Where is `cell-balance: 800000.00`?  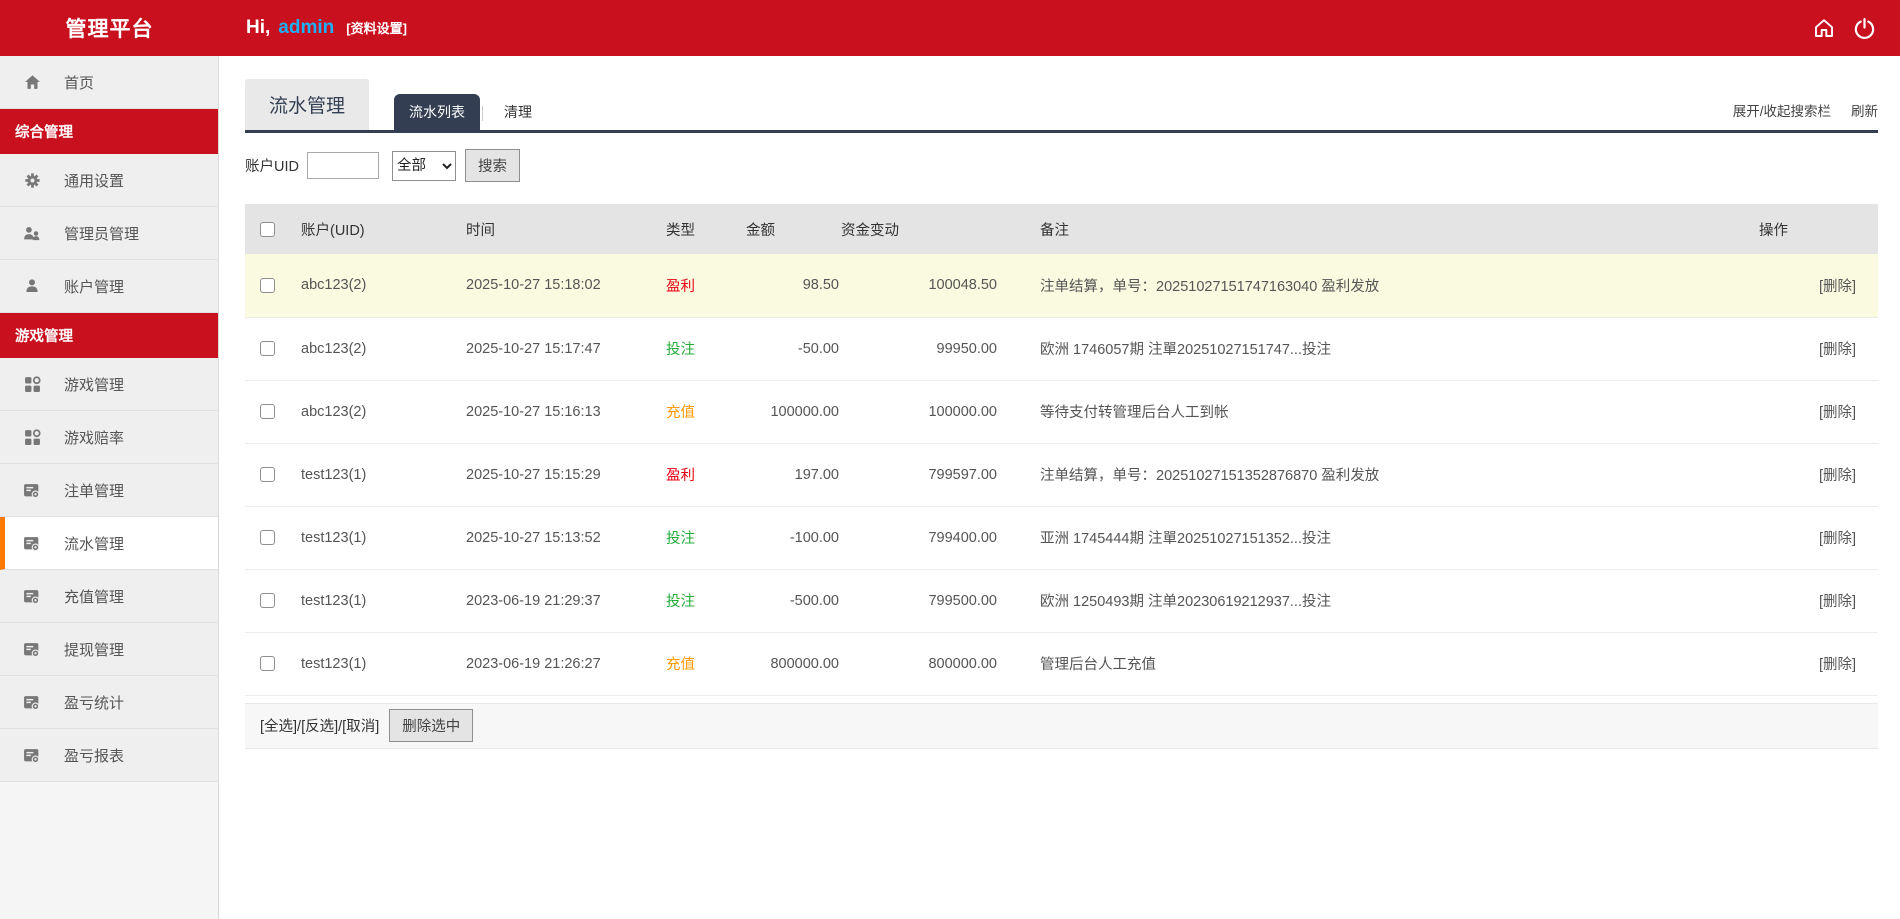
cell-balance: 800000.00 is located at coordinates (919, 664).